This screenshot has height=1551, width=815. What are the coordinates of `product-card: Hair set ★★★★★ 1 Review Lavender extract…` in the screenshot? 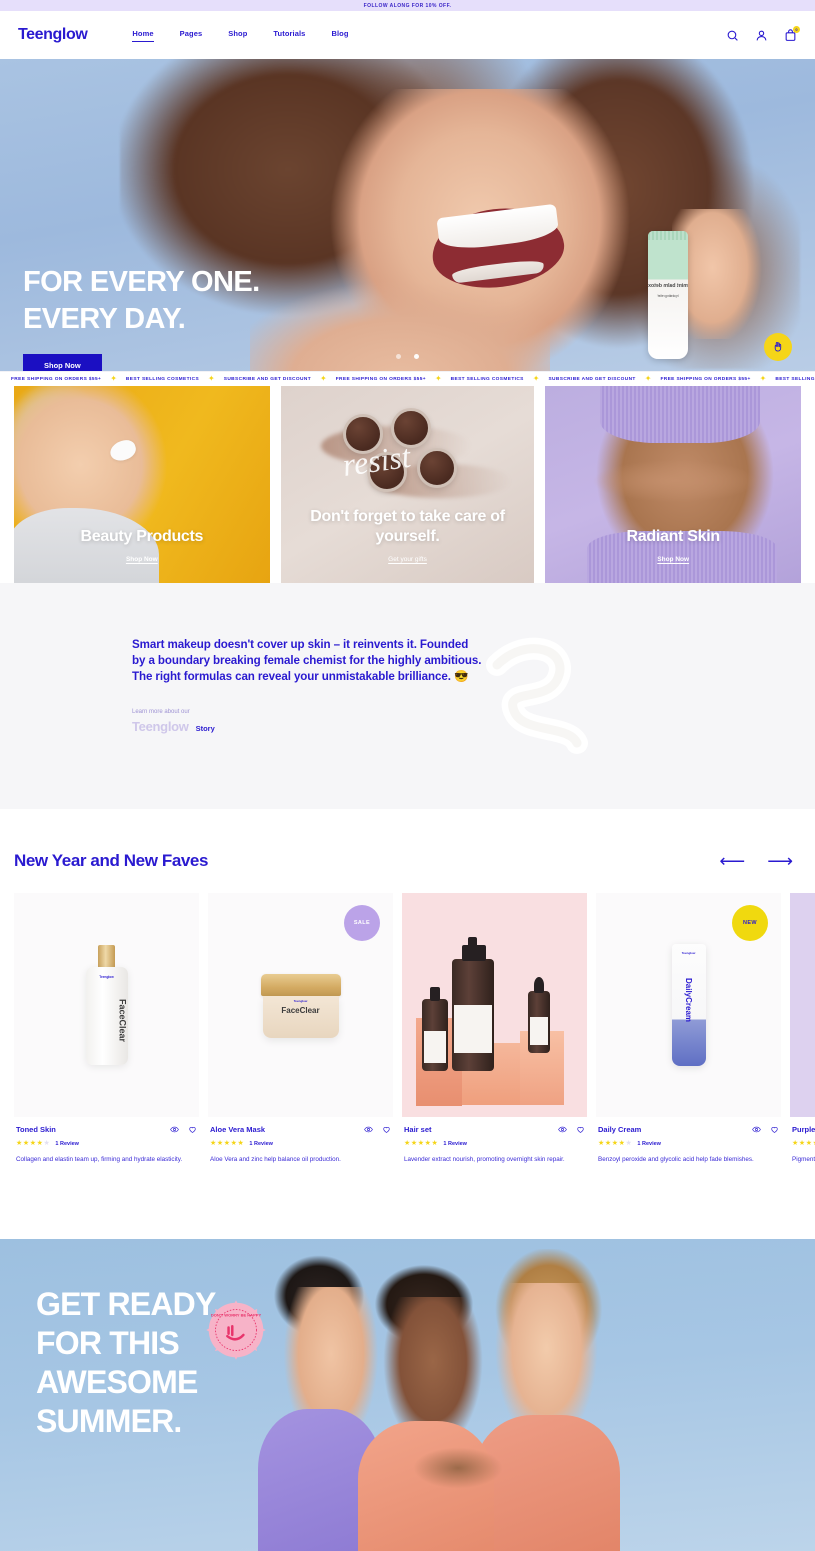 It's located at (494, 1029).